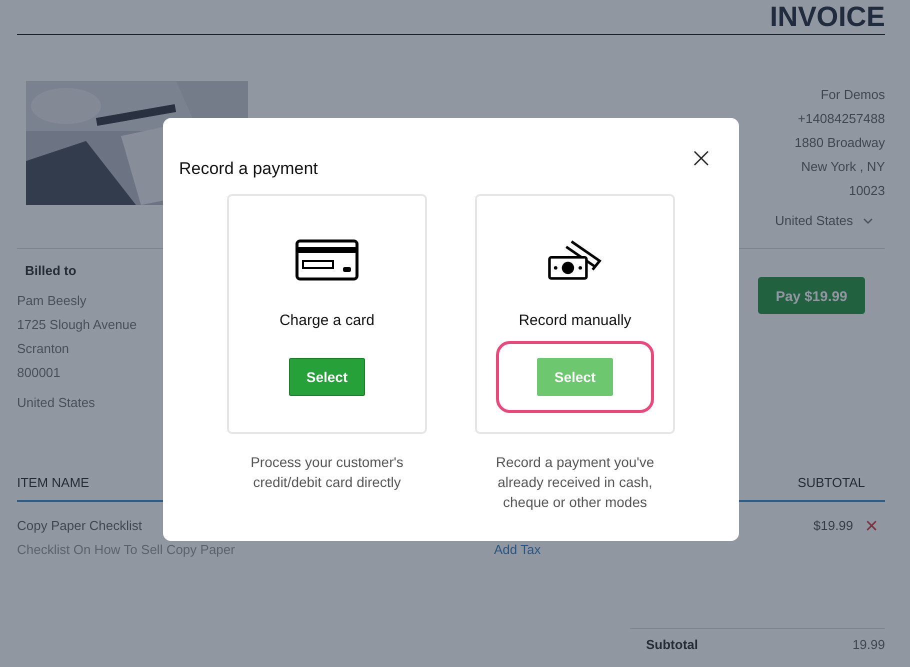 This screenshot has height=667, width=910. I want to click on billing-address-line: 1725 Slough Avenue, so click(77, 325).